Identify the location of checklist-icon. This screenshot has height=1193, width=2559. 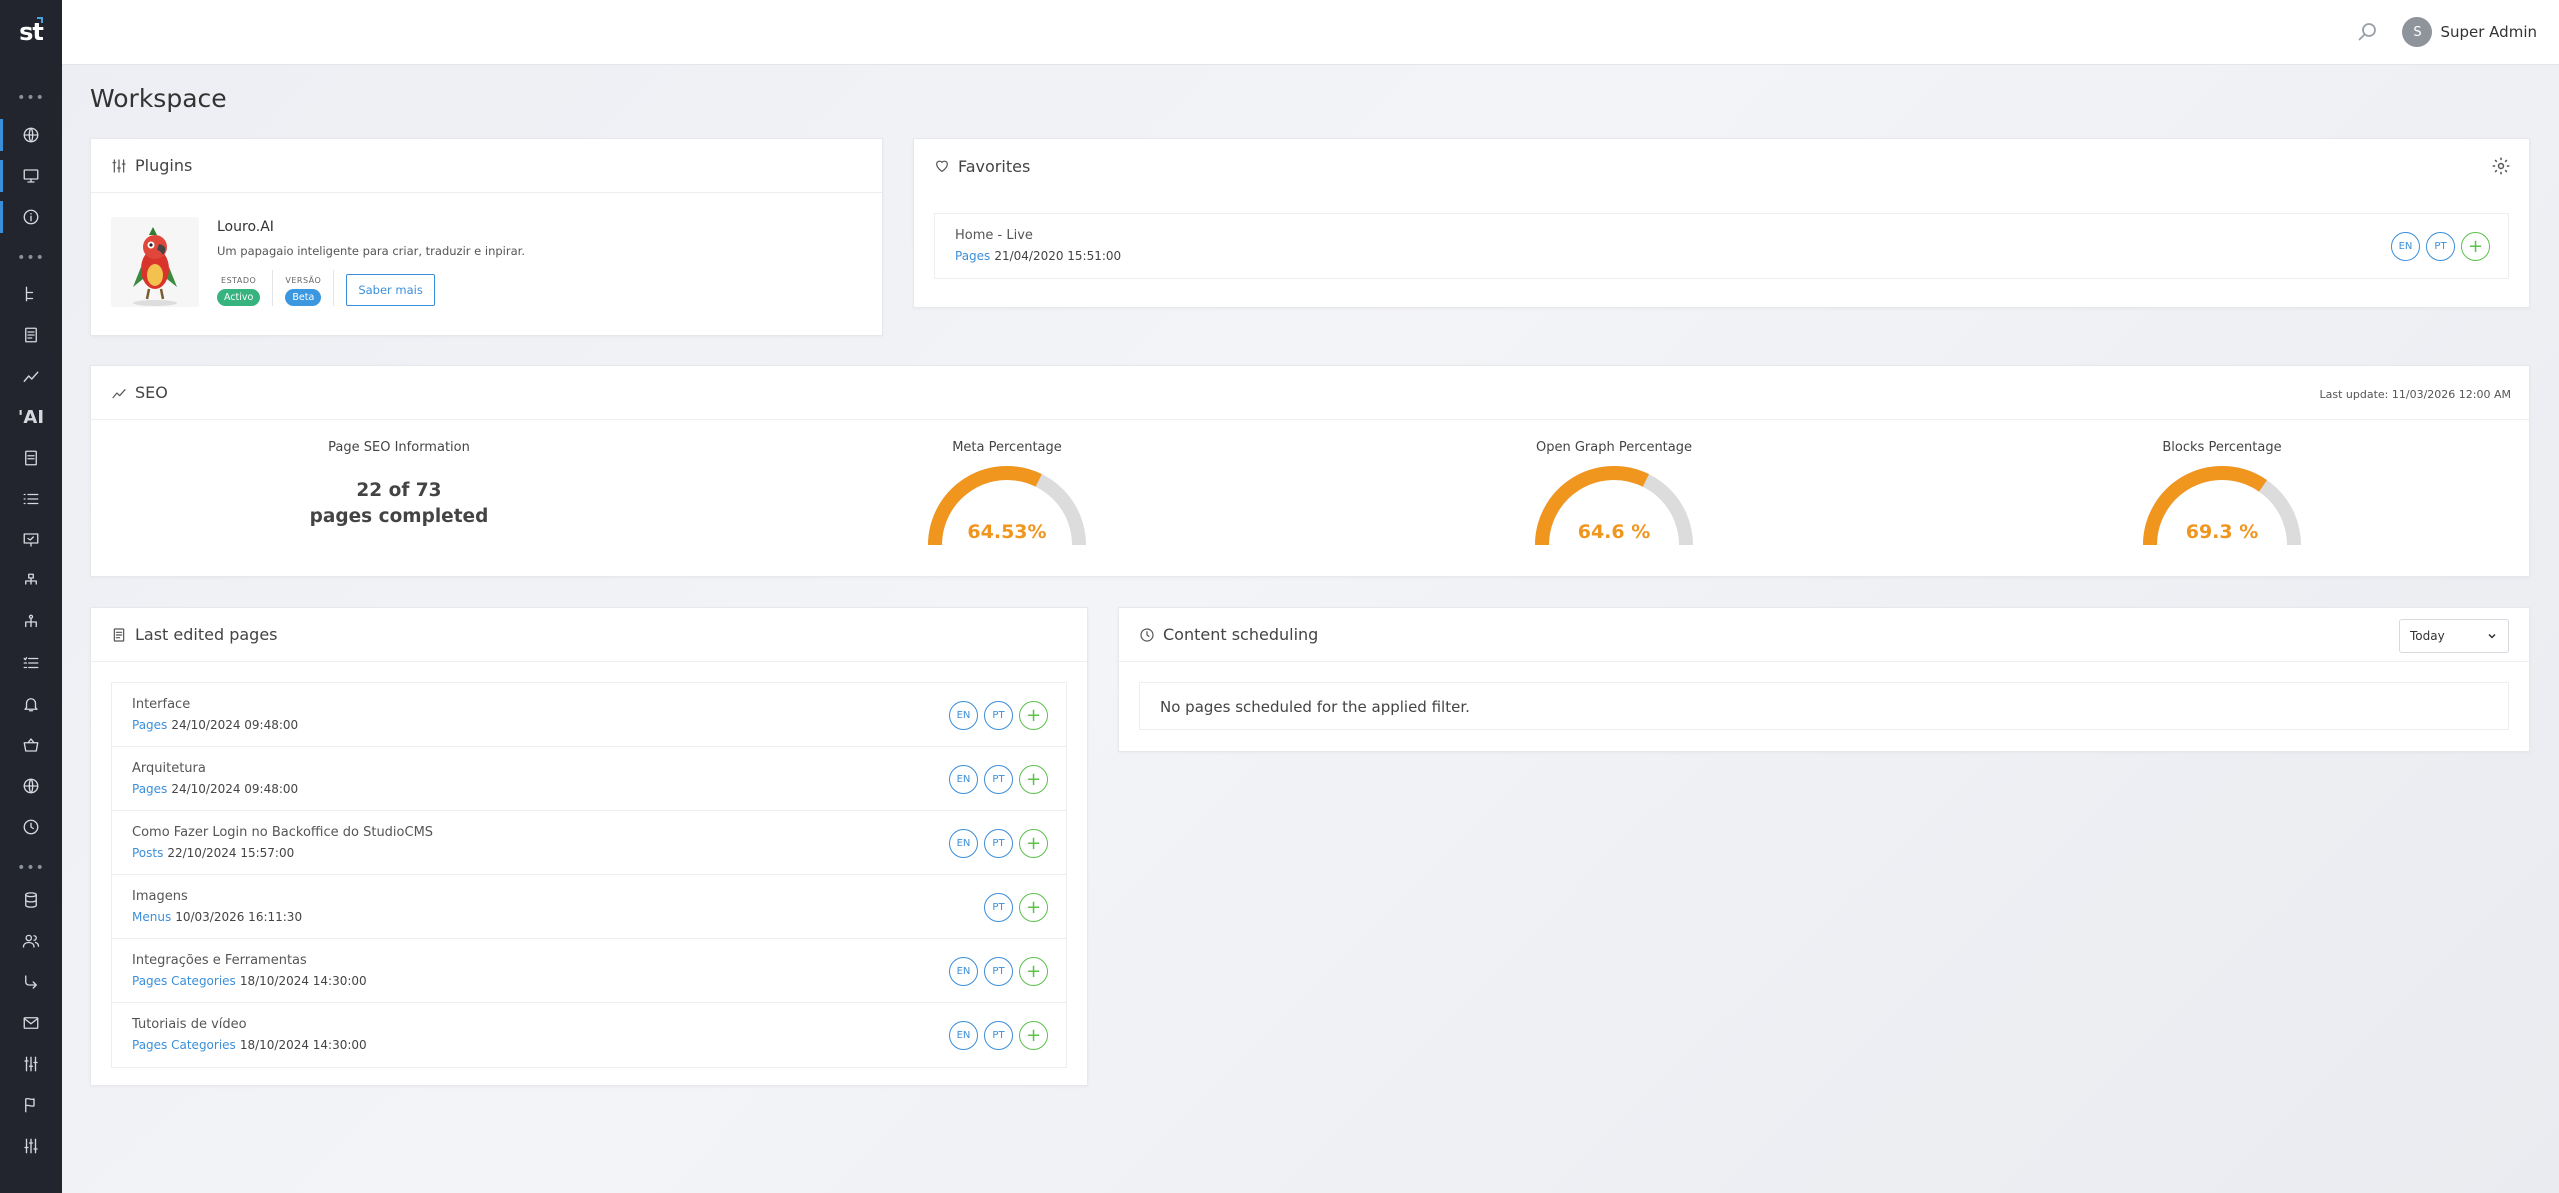
(31, 663).